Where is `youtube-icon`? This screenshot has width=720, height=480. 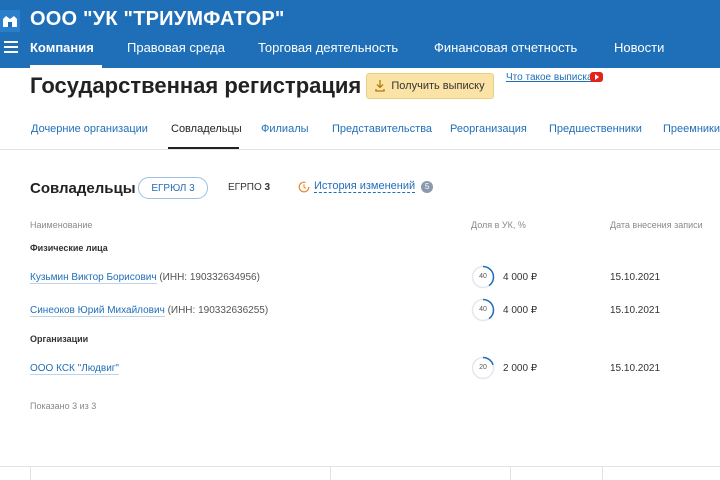
youtube-icon is located at coordinates (596, 77).